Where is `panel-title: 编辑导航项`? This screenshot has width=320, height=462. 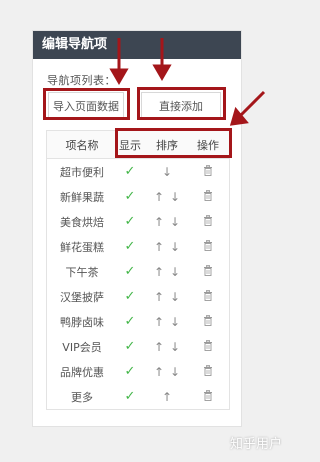
panel-title: 编辑导航项 is located at coordinates (137, 45).